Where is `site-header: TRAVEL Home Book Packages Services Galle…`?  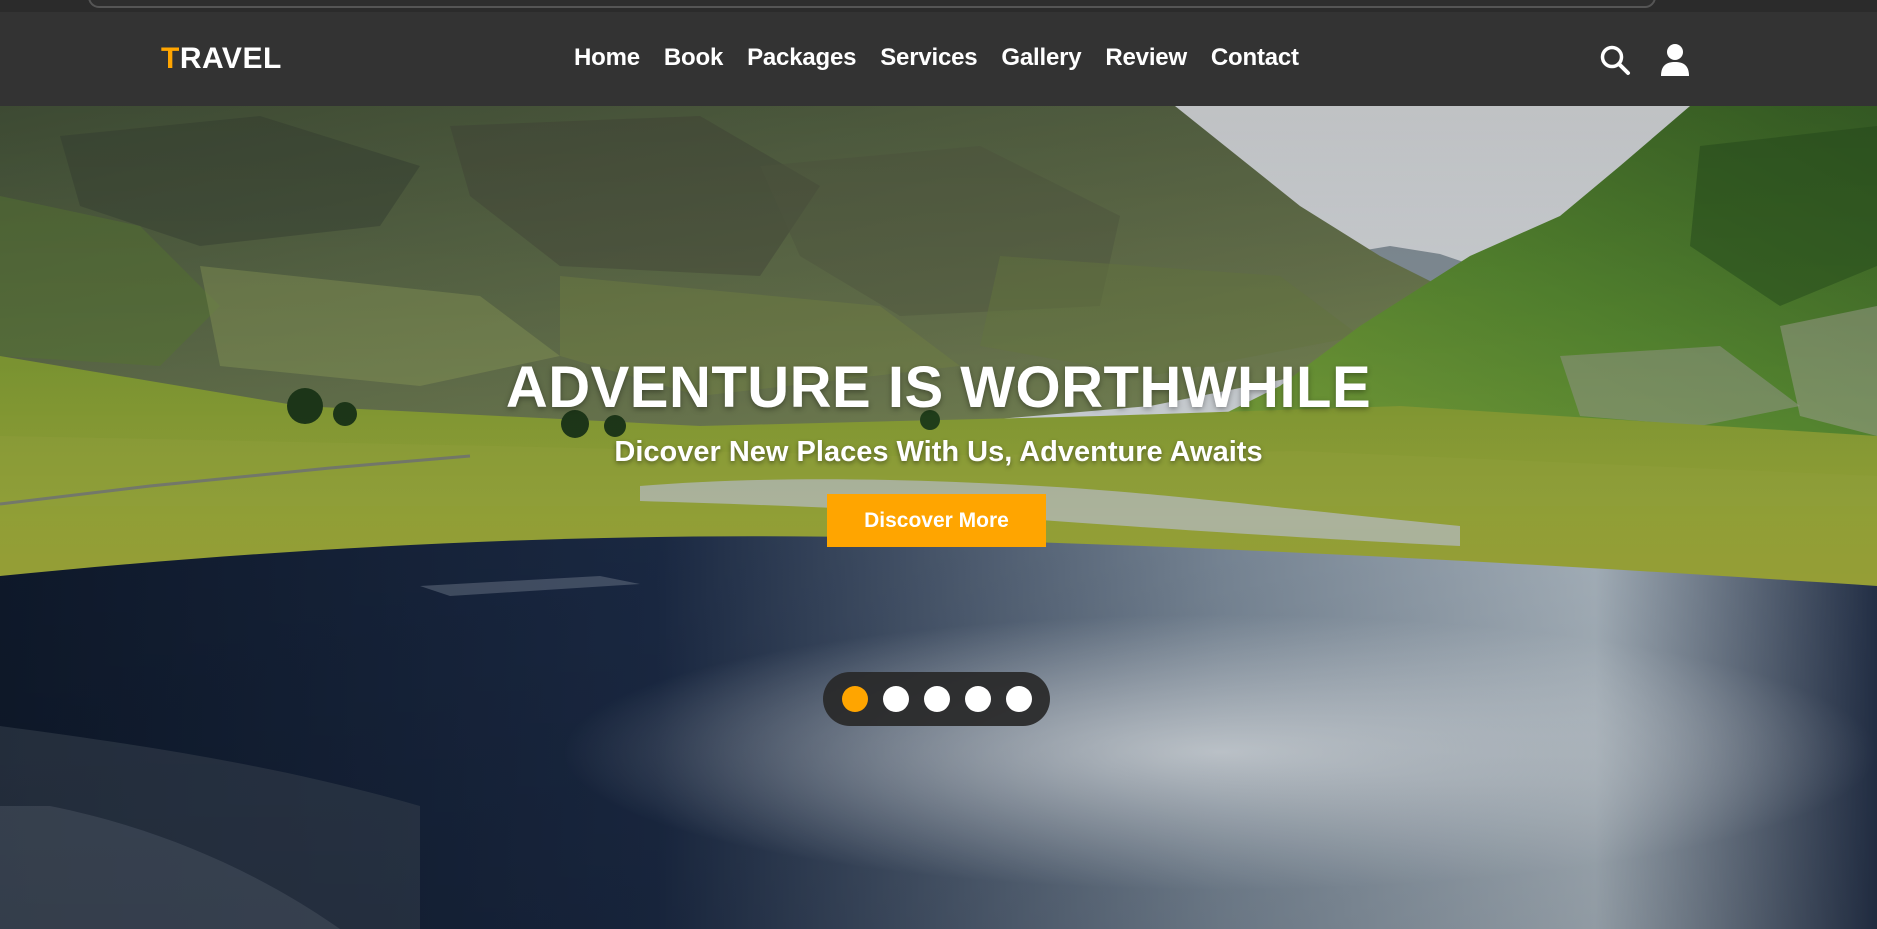
site-header: TRAVEL Home Book Packages Services Galle… is located at coordinates (938, 59).